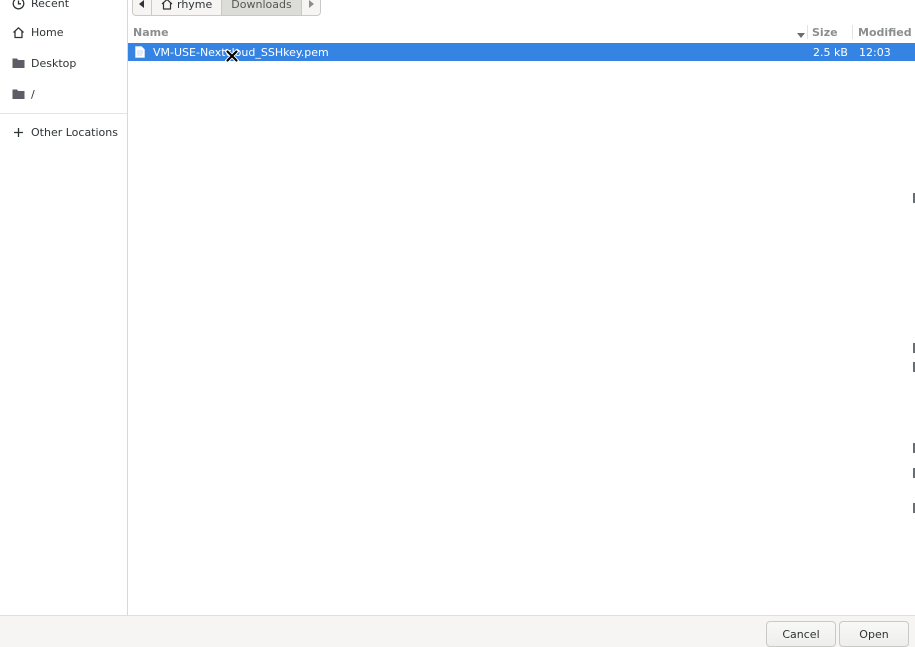 This screenshot has height=647, width=915. I want to click on column-header-label: Name, so click(151, 32).